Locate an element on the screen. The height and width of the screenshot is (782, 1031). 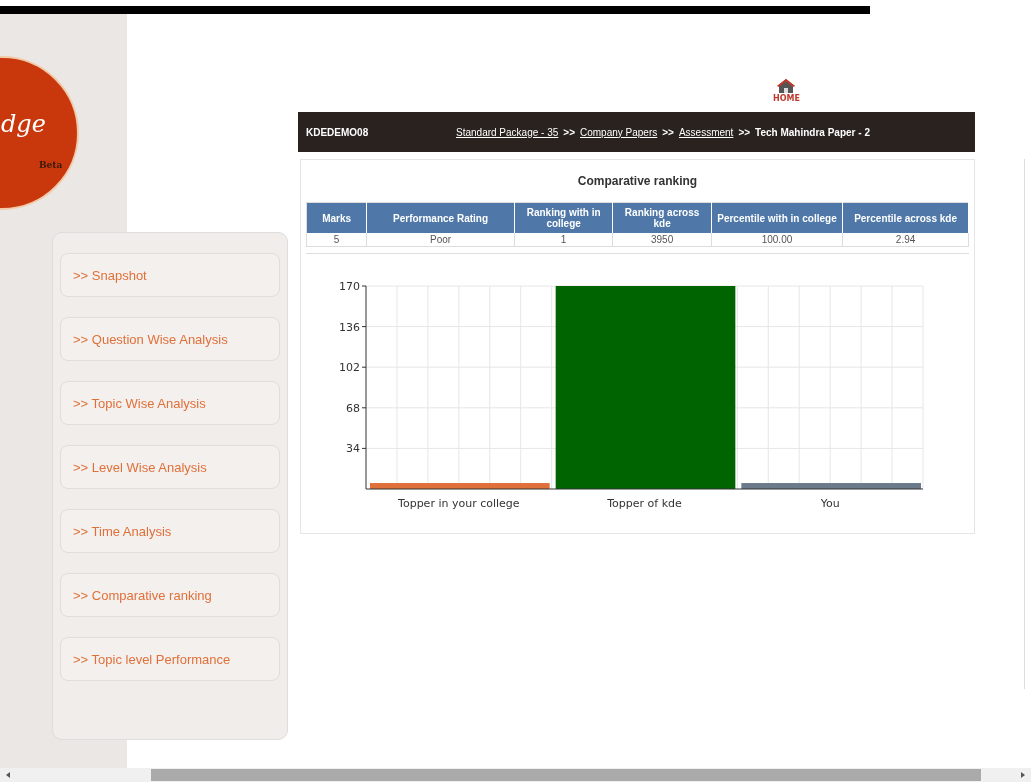
table-cell: 5 is located at coordinates (336, 240).